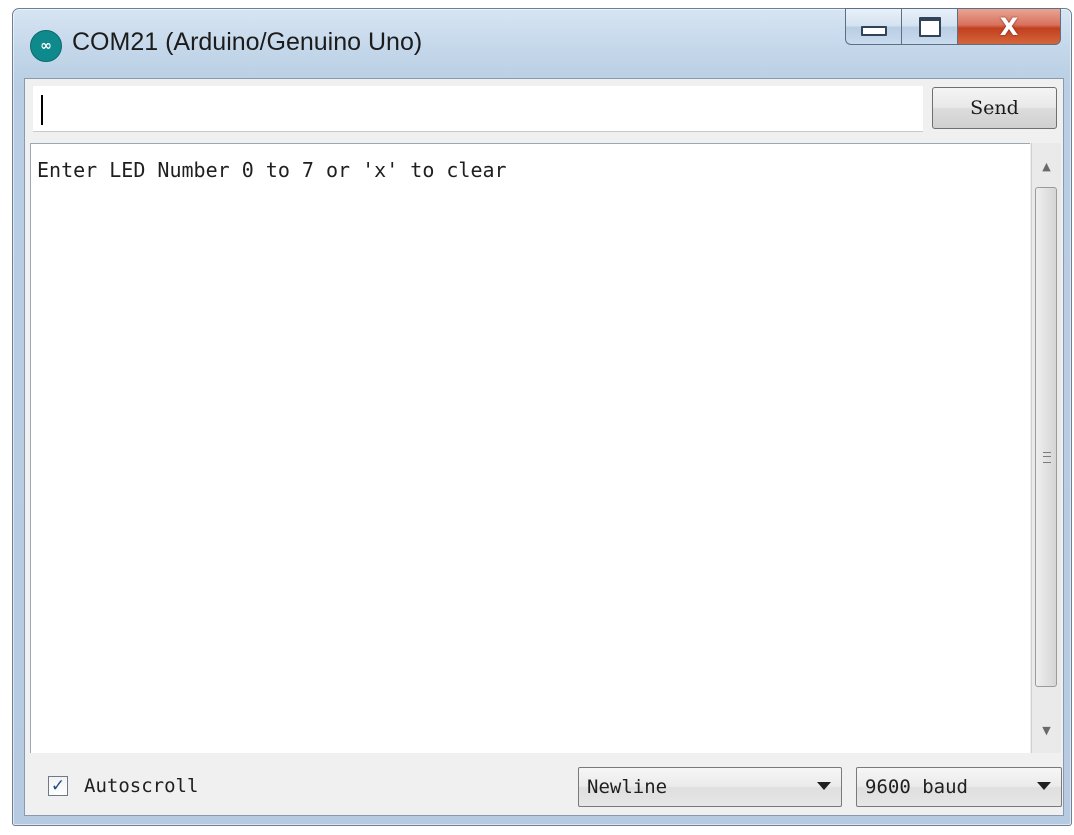 The width and height of the screenshot is (1074, 835). I want to click on close-icon: X, so click(1009, 26).